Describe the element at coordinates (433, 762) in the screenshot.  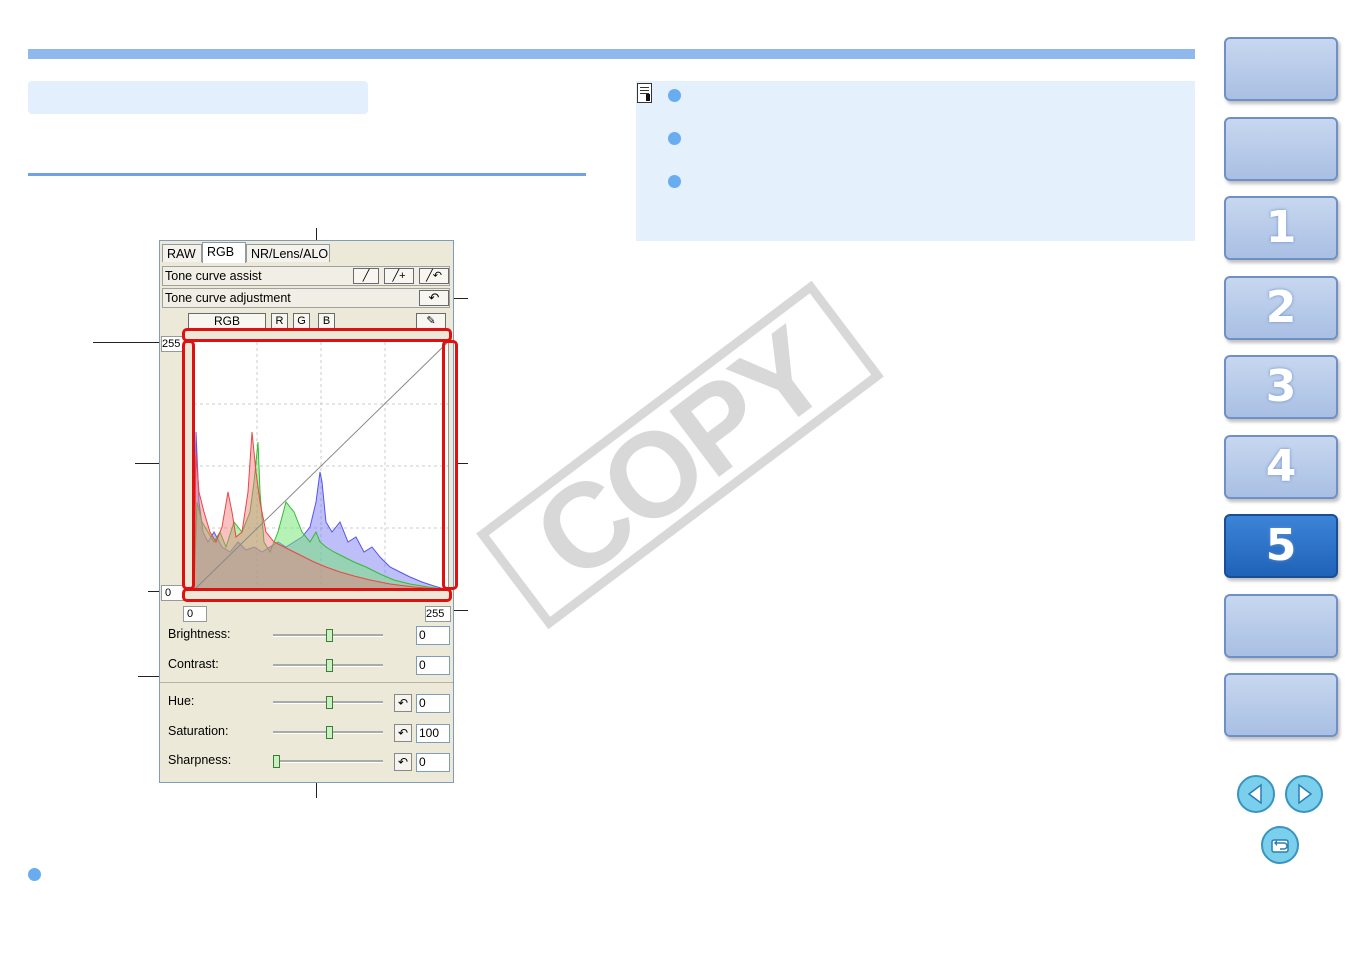
I see `sharpness-value: 0` at that location.